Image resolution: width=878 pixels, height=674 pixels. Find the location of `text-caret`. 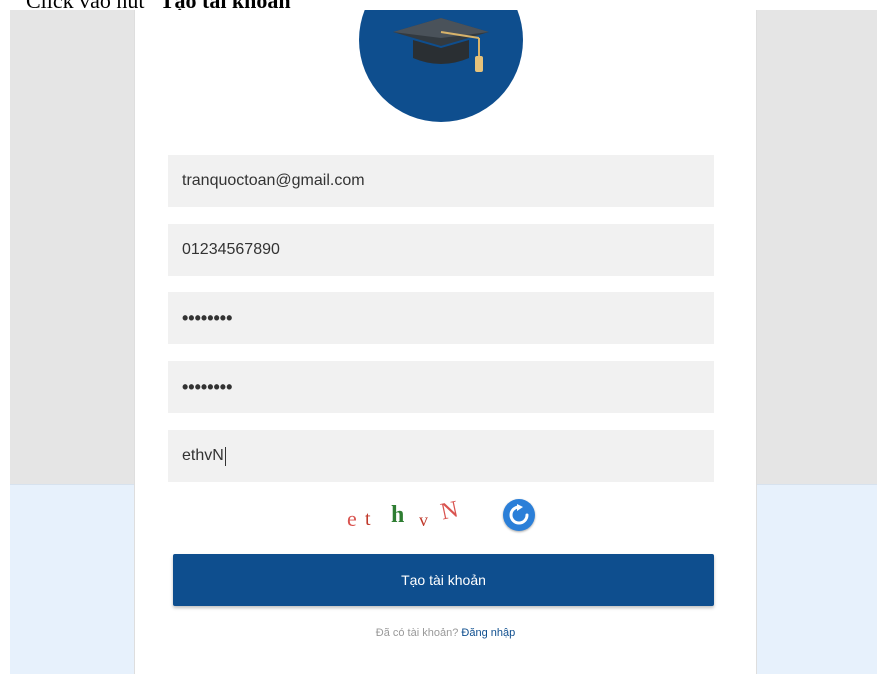

text-caret is located at coordinates (225, 456).